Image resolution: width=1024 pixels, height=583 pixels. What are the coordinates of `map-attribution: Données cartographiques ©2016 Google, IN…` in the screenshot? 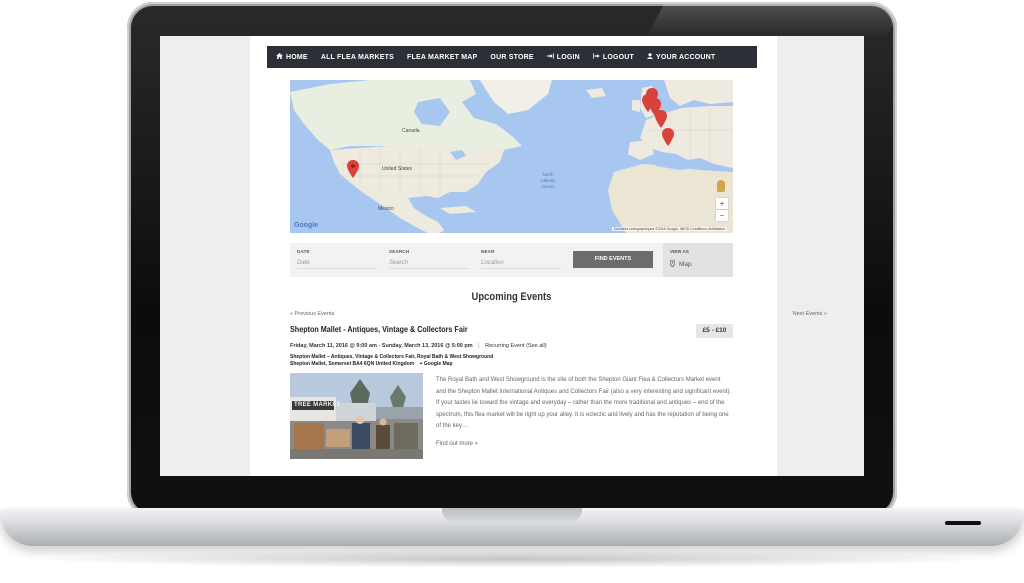 It's located at (669, 229).